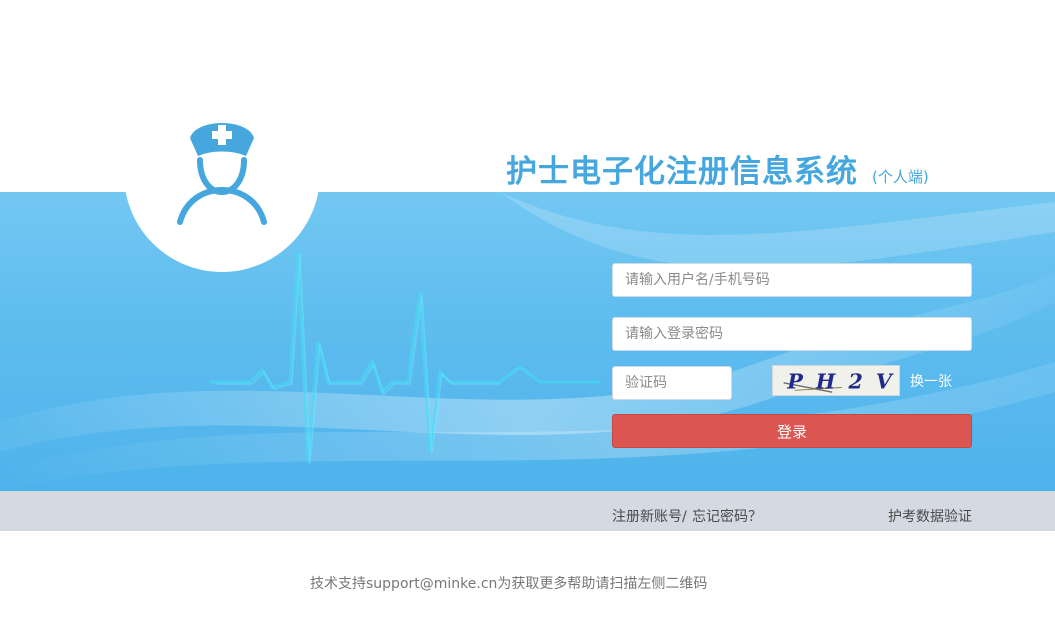 The image size is (1055, 636). Describe the element at coordinates (900, 177) in the screenshot. I see `page-subtitle: (个人端)` at that location.